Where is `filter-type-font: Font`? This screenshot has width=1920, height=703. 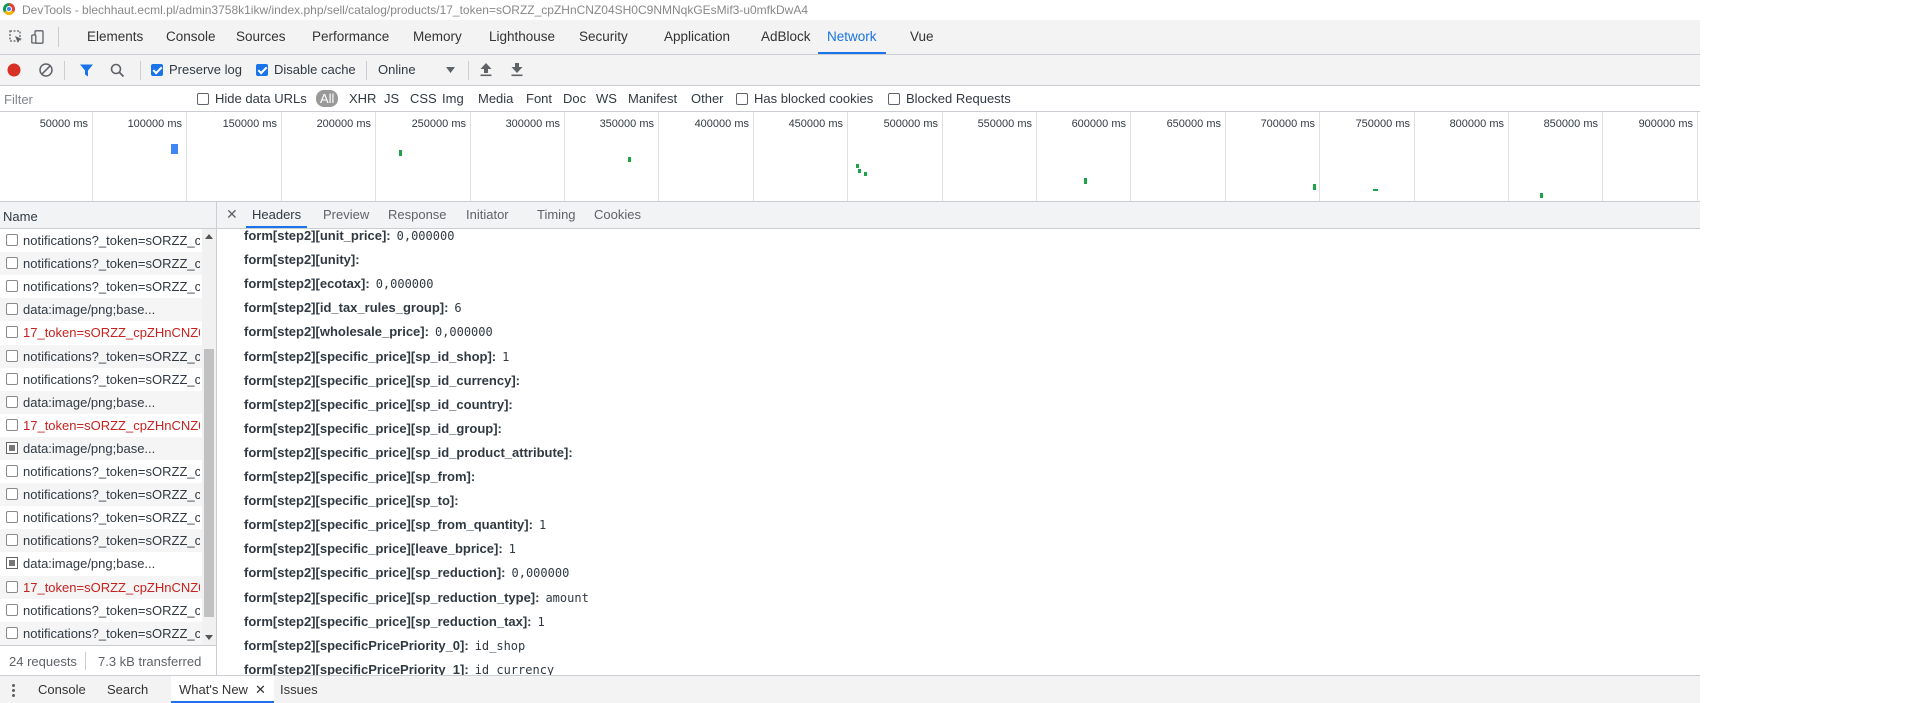
filter-type-font: Font is located at coordinates (539, 98).